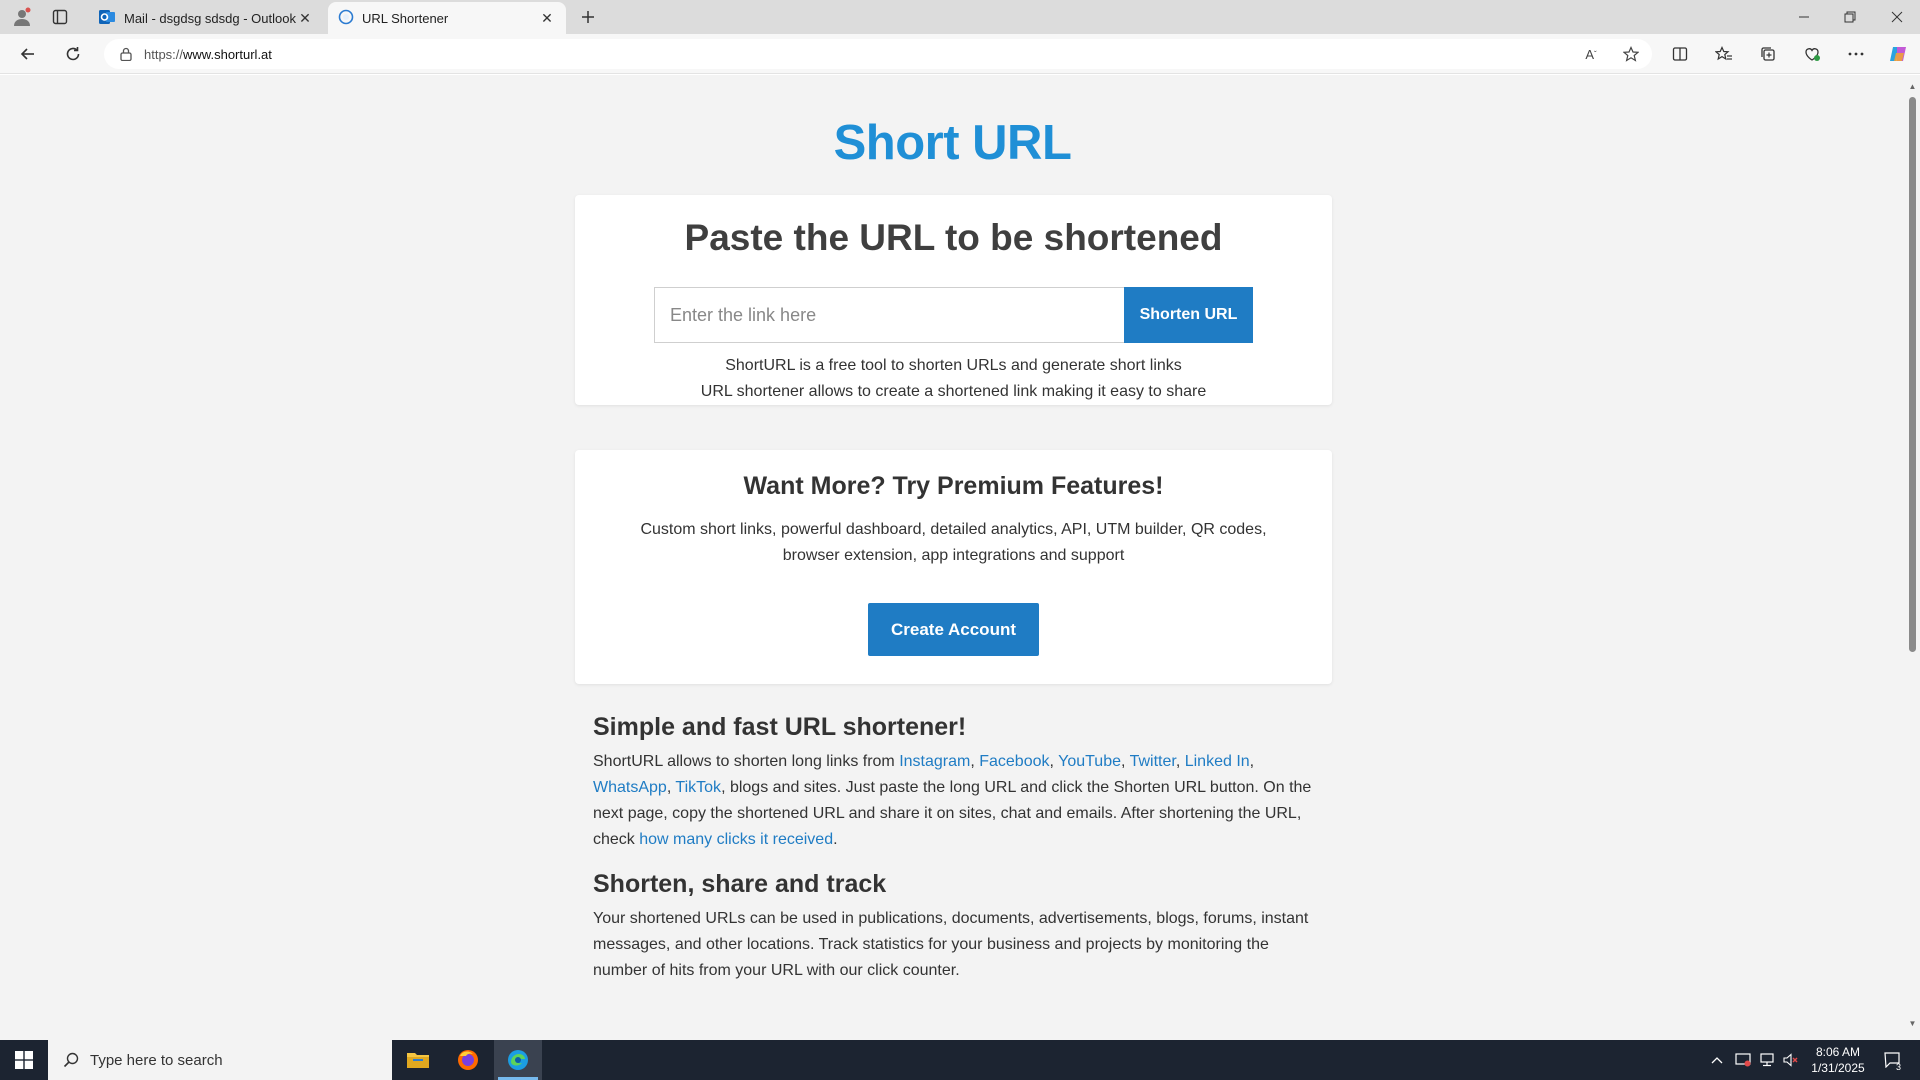 The width and height of the screenshot is (1920, 1080). What do you see at coordinates (156, 1060) in the screenshot?
I see `search-placeholder: Type here to search` at bounding box center [156, 1060].